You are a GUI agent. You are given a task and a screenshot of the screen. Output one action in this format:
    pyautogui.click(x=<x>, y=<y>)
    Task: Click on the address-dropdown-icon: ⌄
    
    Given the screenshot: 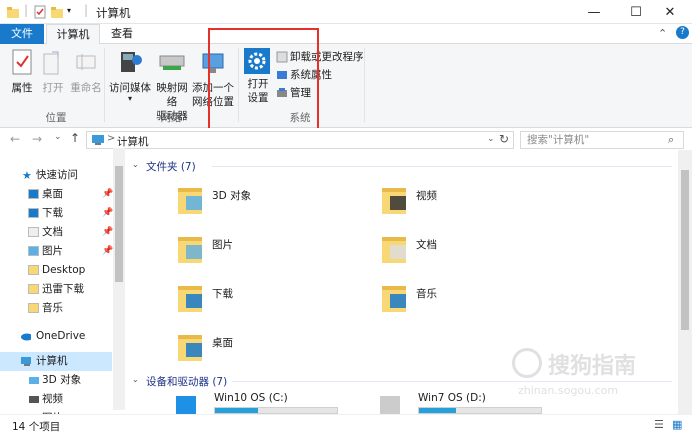 What is the action you would take?
    pyautogui.click(x=491, y=139)
    